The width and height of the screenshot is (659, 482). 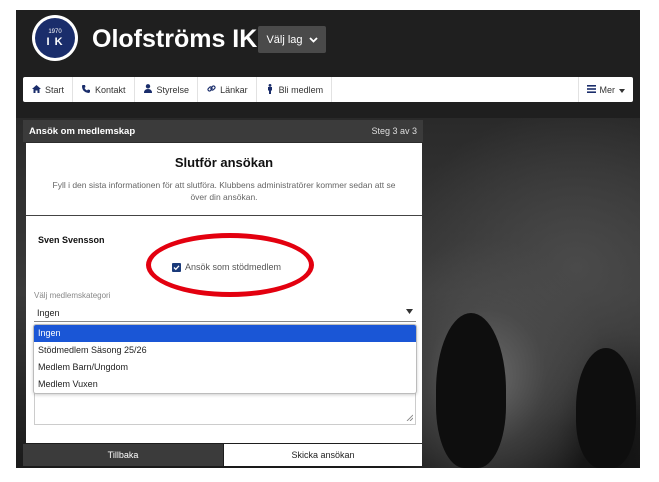 What do you see at coordinates (36, 89) in the screenshot?
I see `home-icon` at bounding box center [36, 89].